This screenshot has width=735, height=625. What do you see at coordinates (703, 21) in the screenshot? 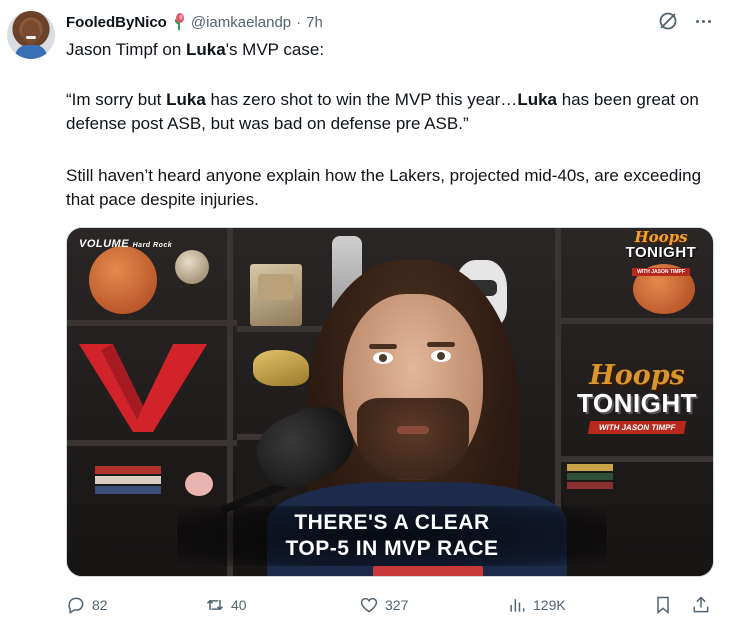
I see `more-icon` at bounding box center [703, 21].